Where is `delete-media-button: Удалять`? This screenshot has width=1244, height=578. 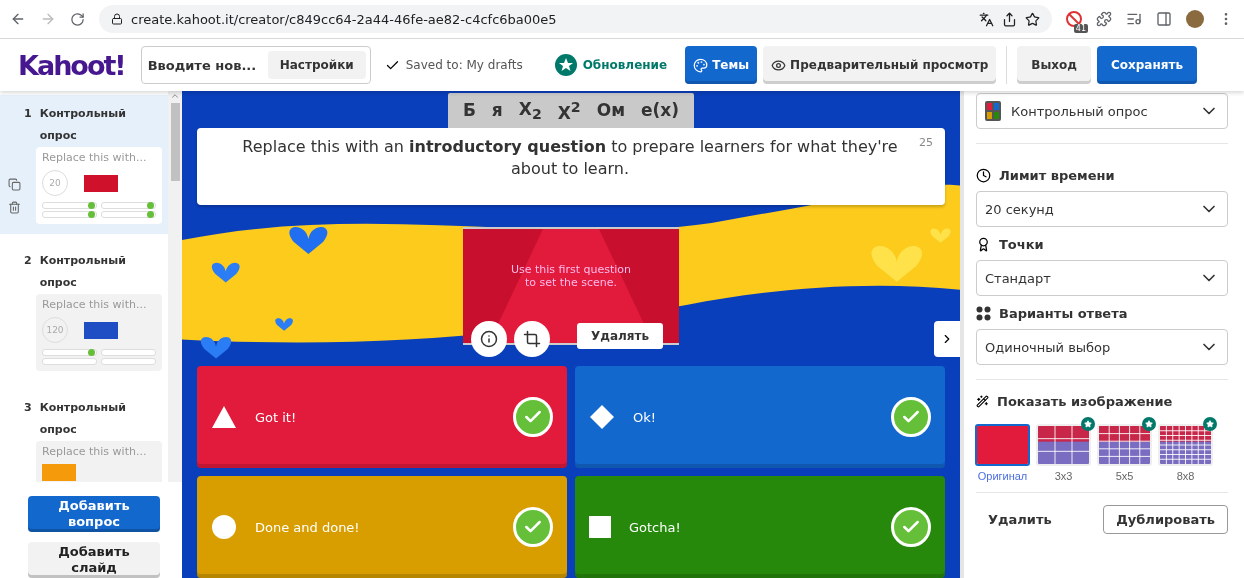 delete-media-button: Удалять is located at coordinates (620, 336).